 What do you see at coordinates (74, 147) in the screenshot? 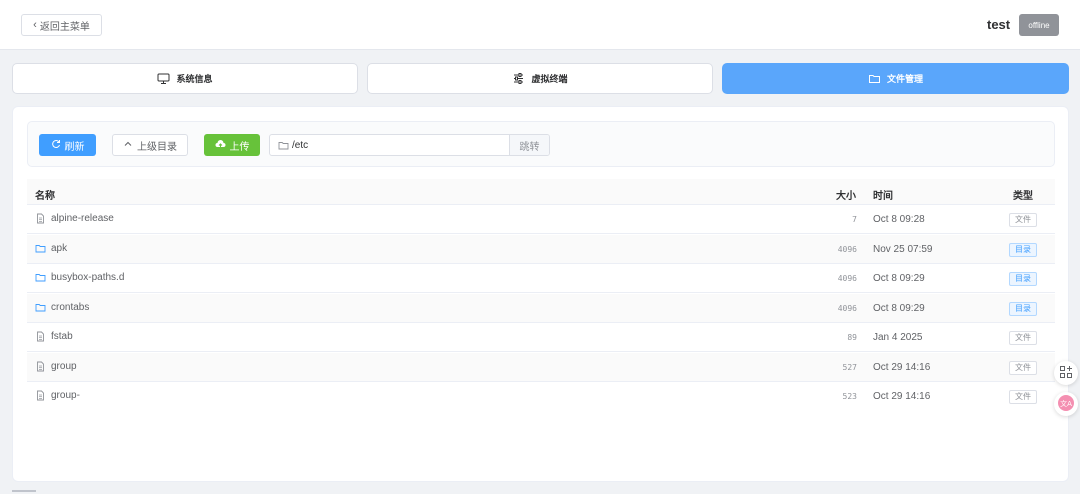
I see `refresh-label: 刷新` at bounding box center [74, 147].